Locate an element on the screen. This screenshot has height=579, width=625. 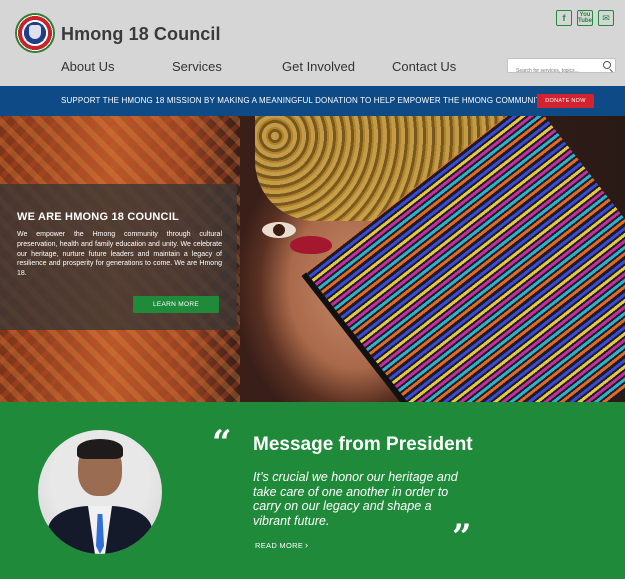
search-icon is located at coordinates (607, 65).